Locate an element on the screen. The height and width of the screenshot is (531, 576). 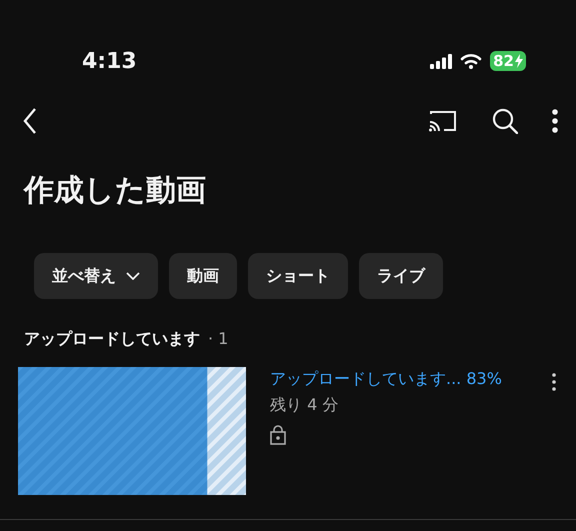
search-button is located at coordinates (505, 121).